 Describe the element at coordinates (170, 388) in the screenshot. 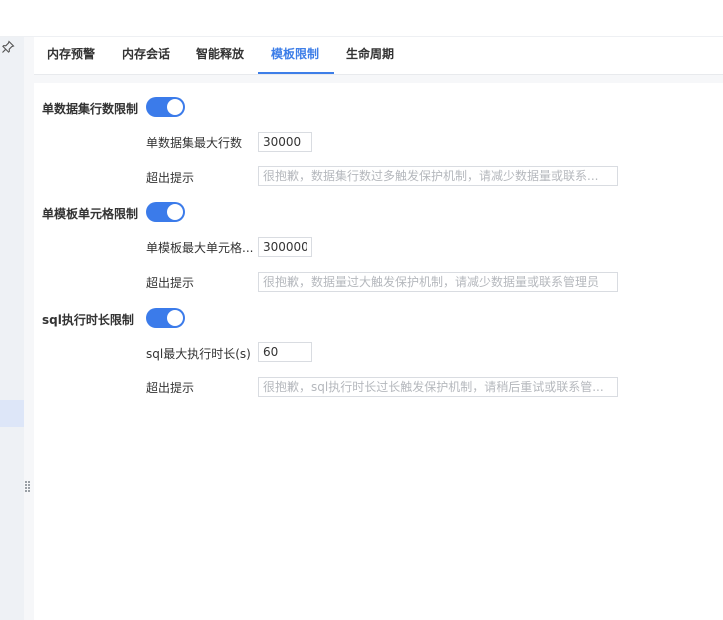

I see `label-sql-tip: 超出提示` at that location.